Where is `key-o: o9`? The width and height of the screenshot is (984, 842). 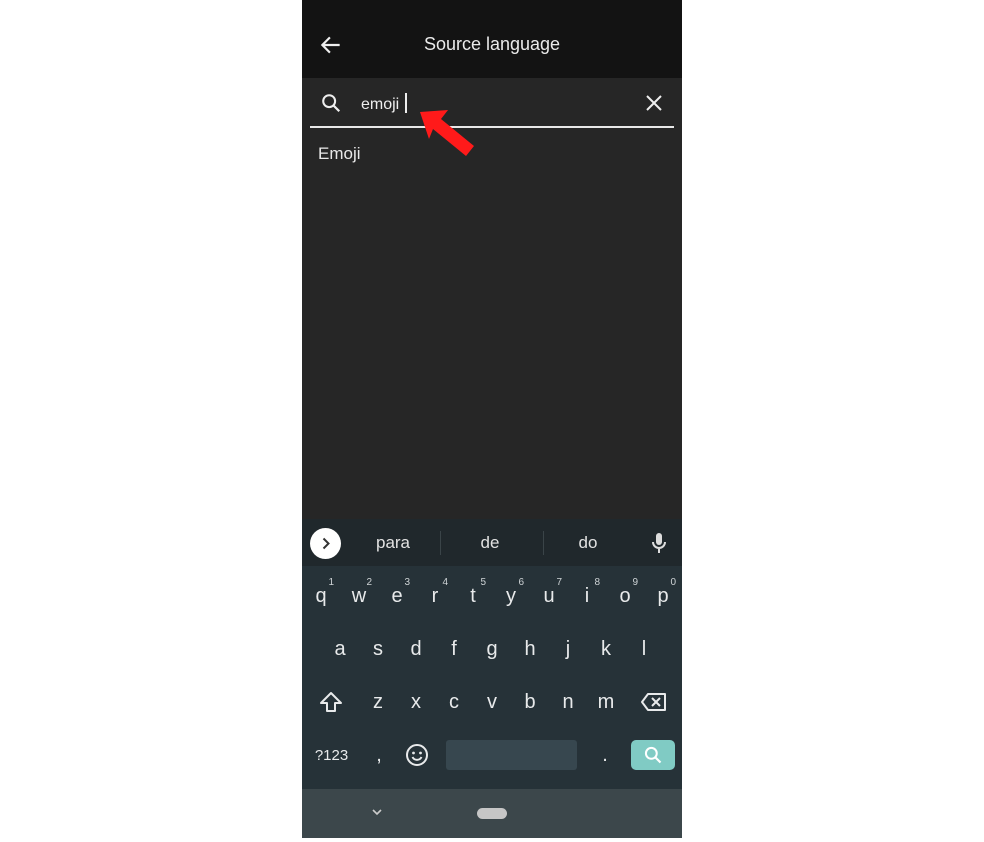 key-o: o9 is located at coordinates (625, 596).